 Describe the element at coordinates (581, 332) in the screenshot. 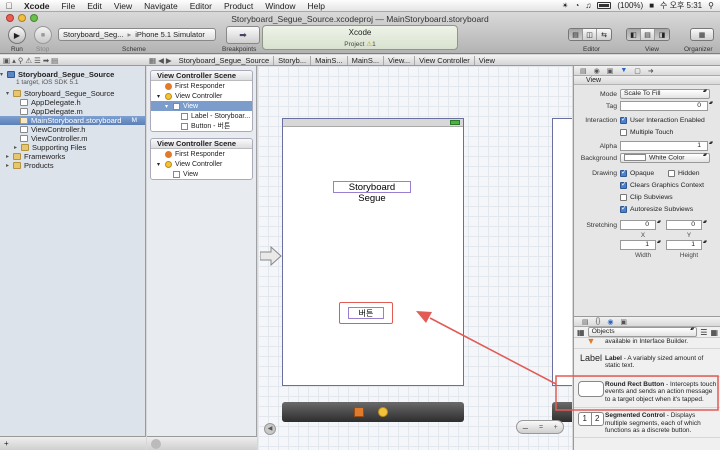

I see `grid-view-icon: ▦` at that location.